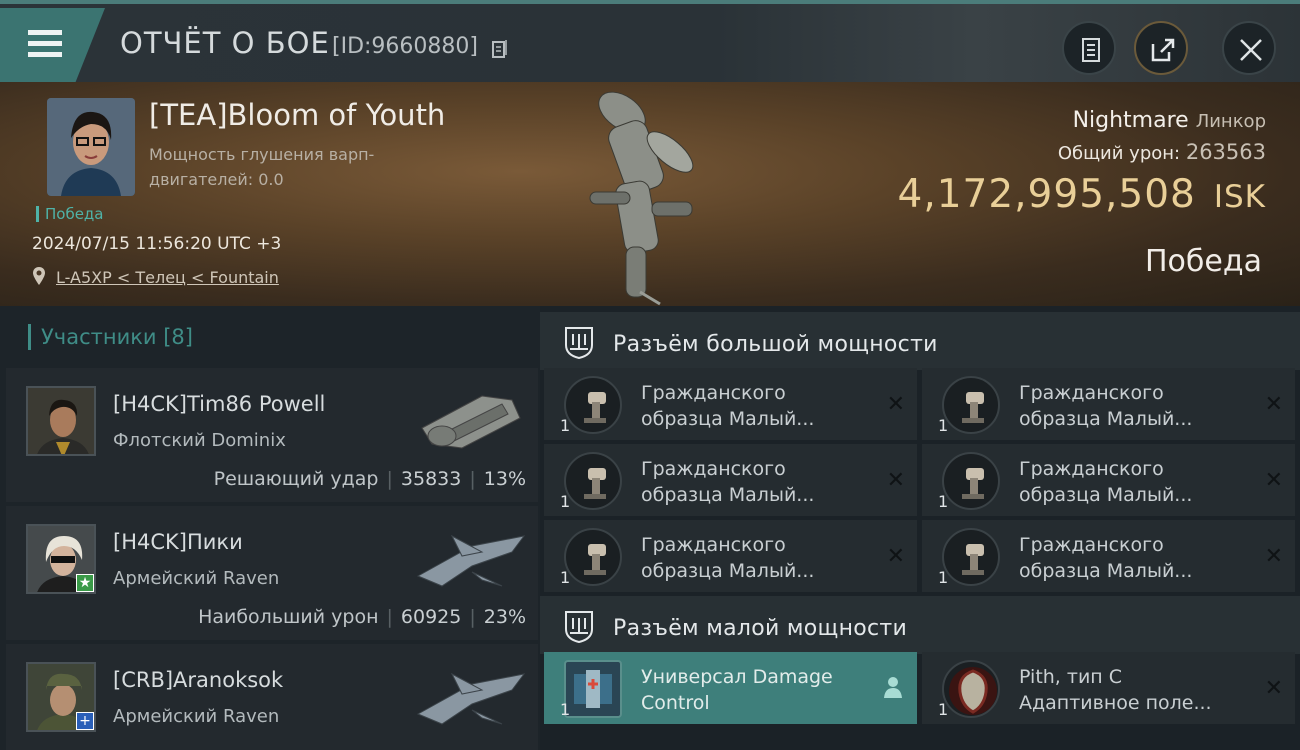 The image size is (1300, 750). I want to click on participant-stats: Решающий удар | 35833 | 13%, so click(369, 479).